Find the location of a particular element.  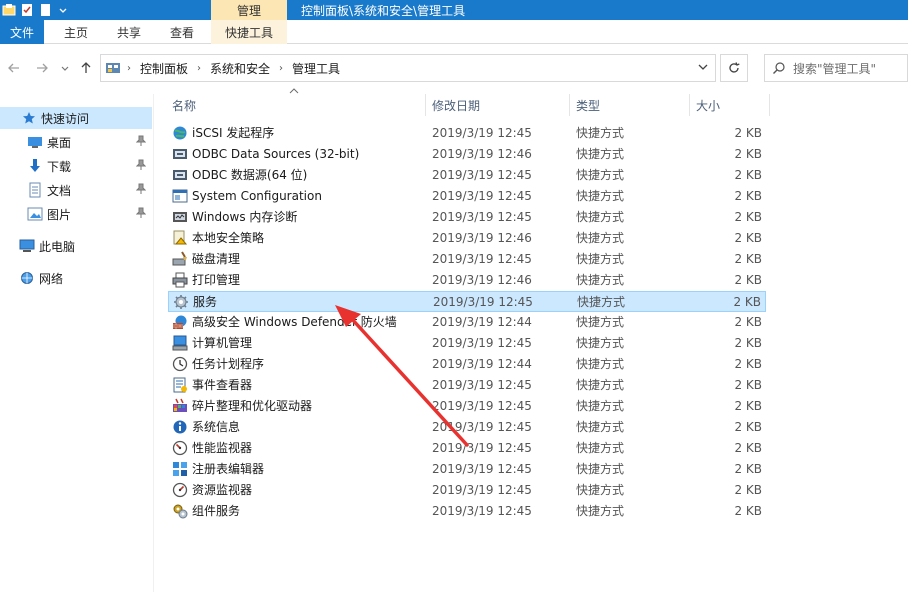

breadcrumb-control-panel: 控制面板 is located at coordinates (164, 68).